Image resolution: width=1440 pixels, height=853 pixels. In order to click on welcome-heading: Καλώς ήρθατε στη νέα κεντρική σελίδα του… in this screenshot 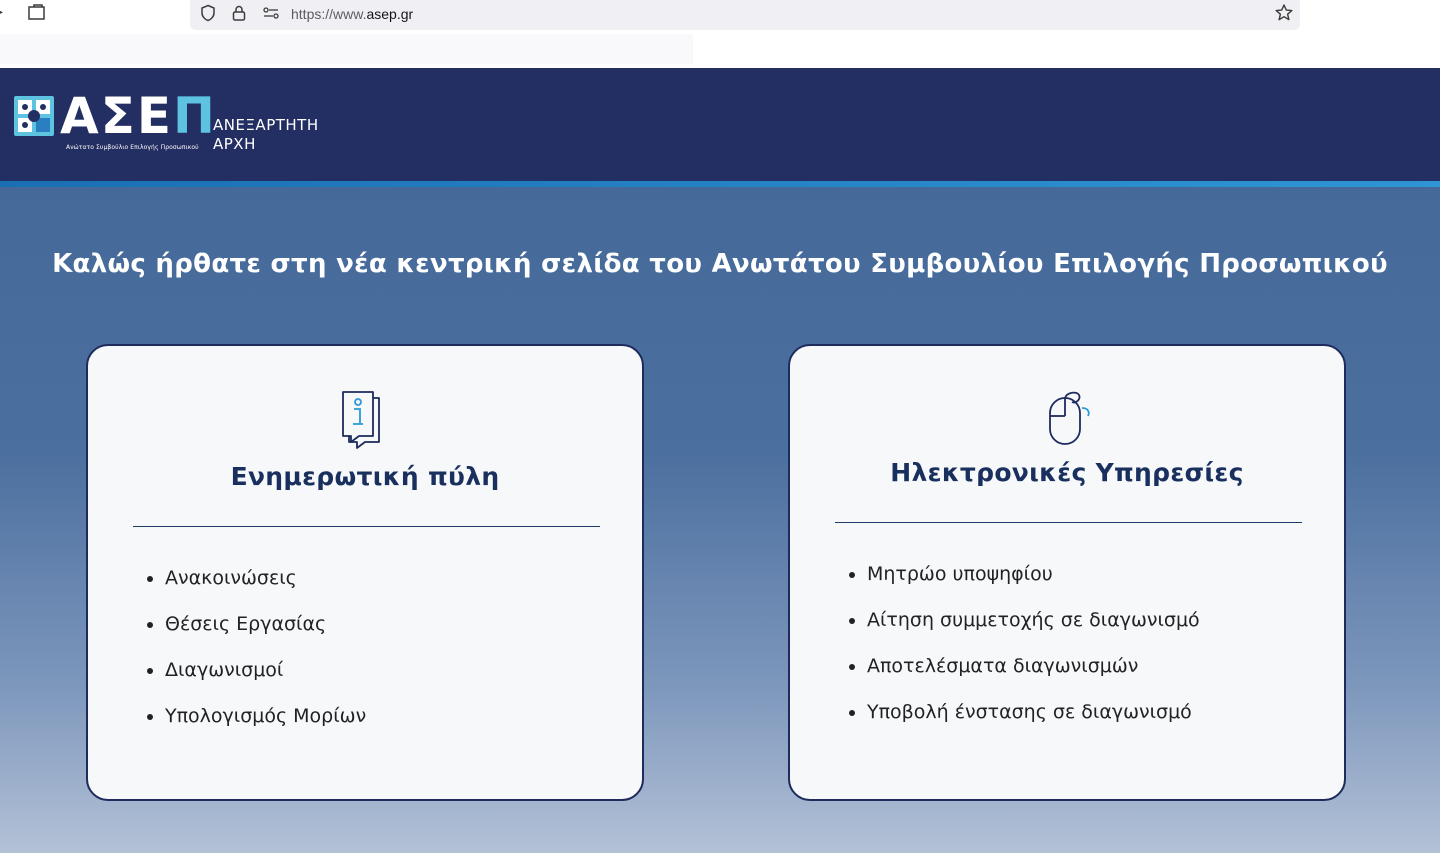, I will do `click(720, 264)`.